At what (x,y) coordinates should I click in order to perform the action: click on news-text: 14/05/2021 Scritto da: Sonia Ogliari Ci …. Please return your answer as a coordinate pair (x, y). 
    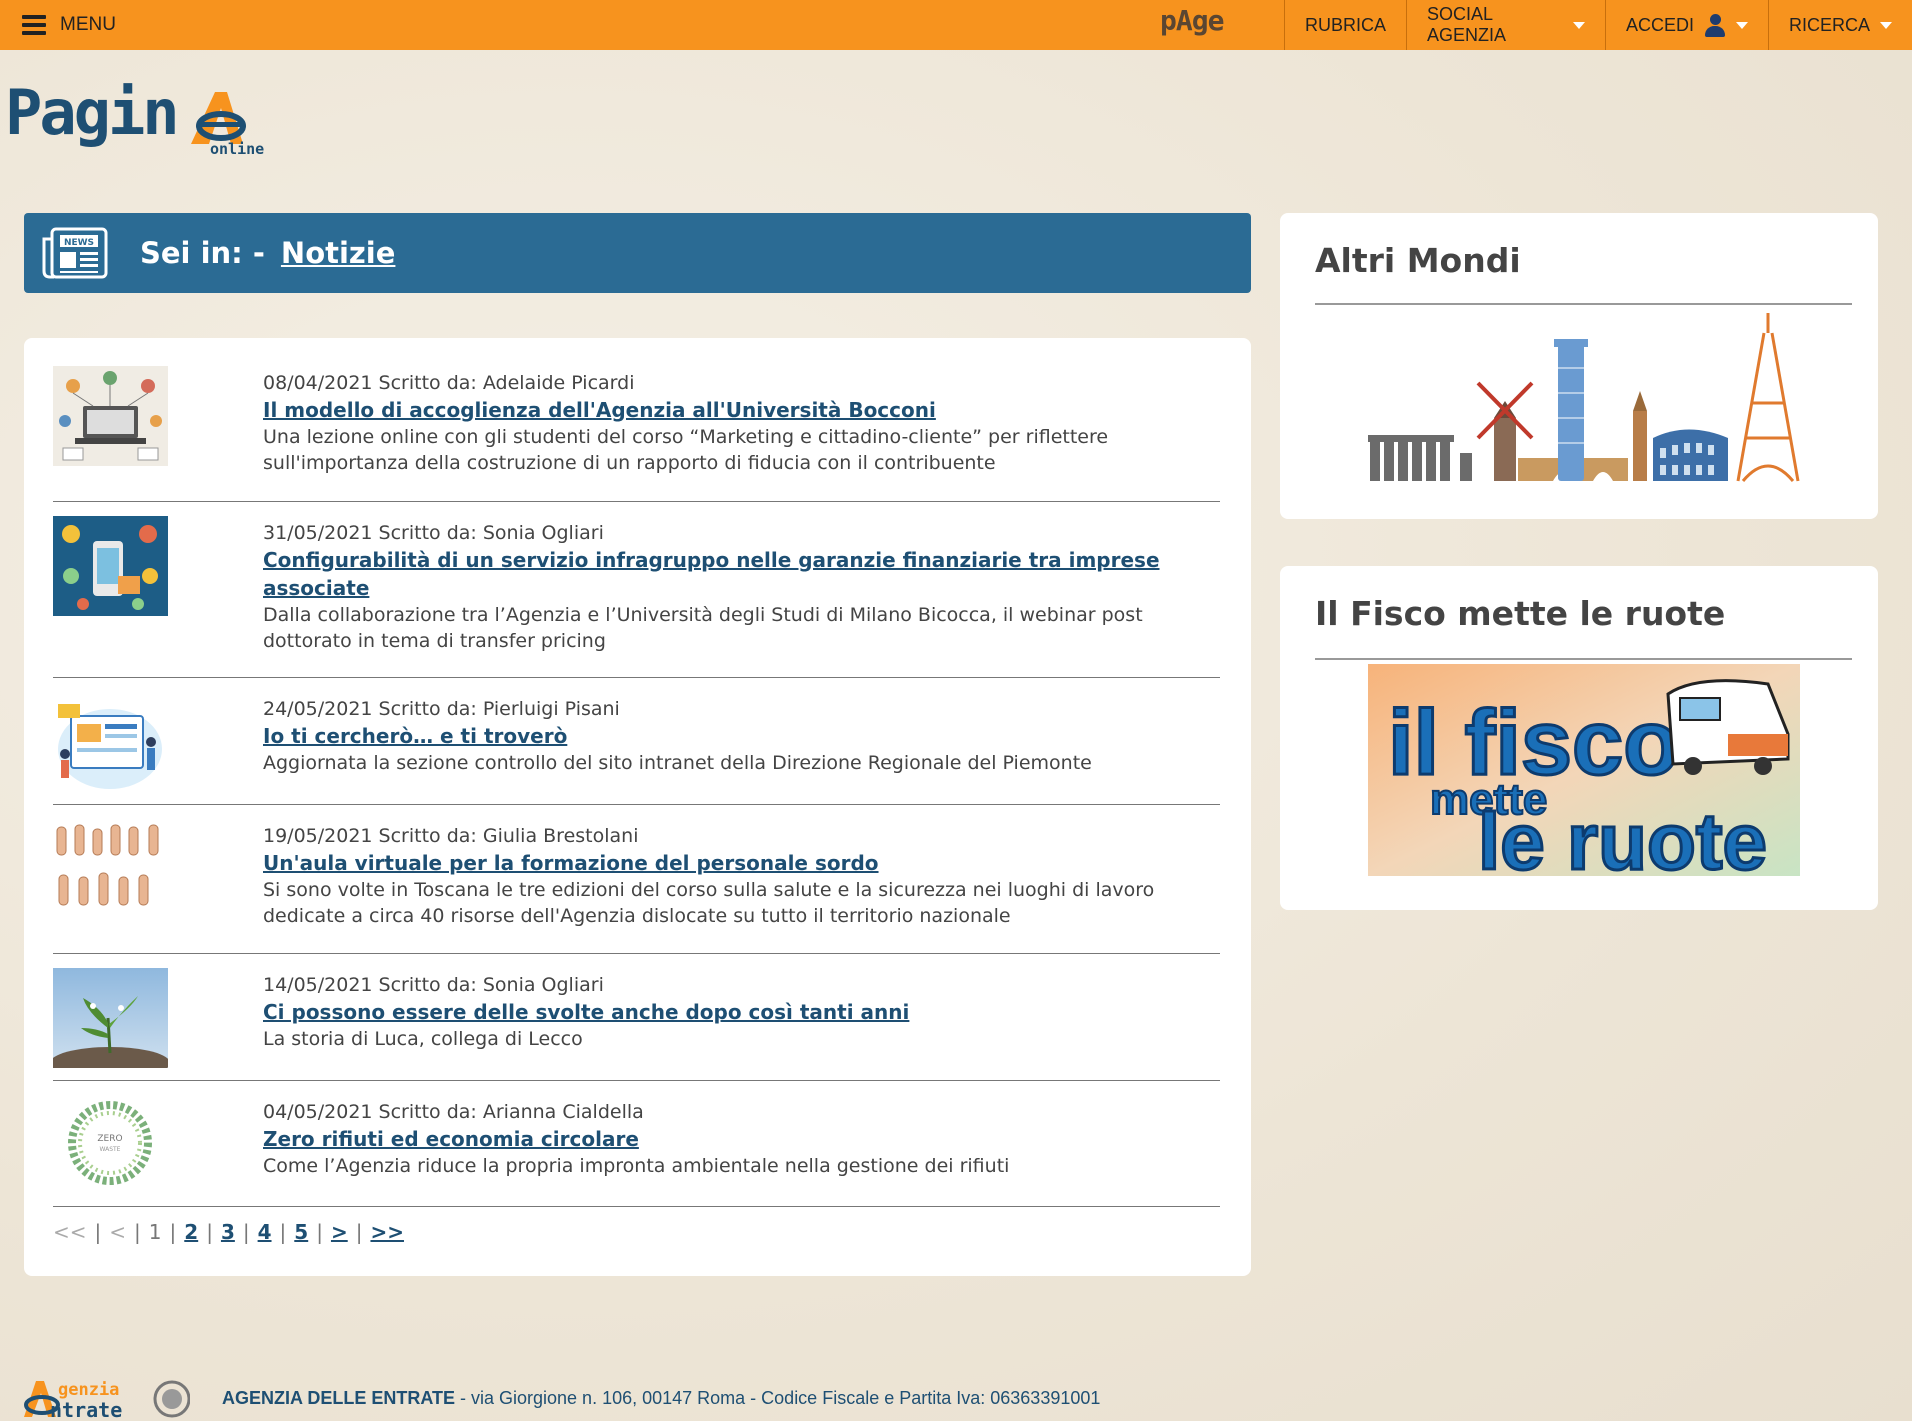
    Looking at the image, I should click on (741, 1012).